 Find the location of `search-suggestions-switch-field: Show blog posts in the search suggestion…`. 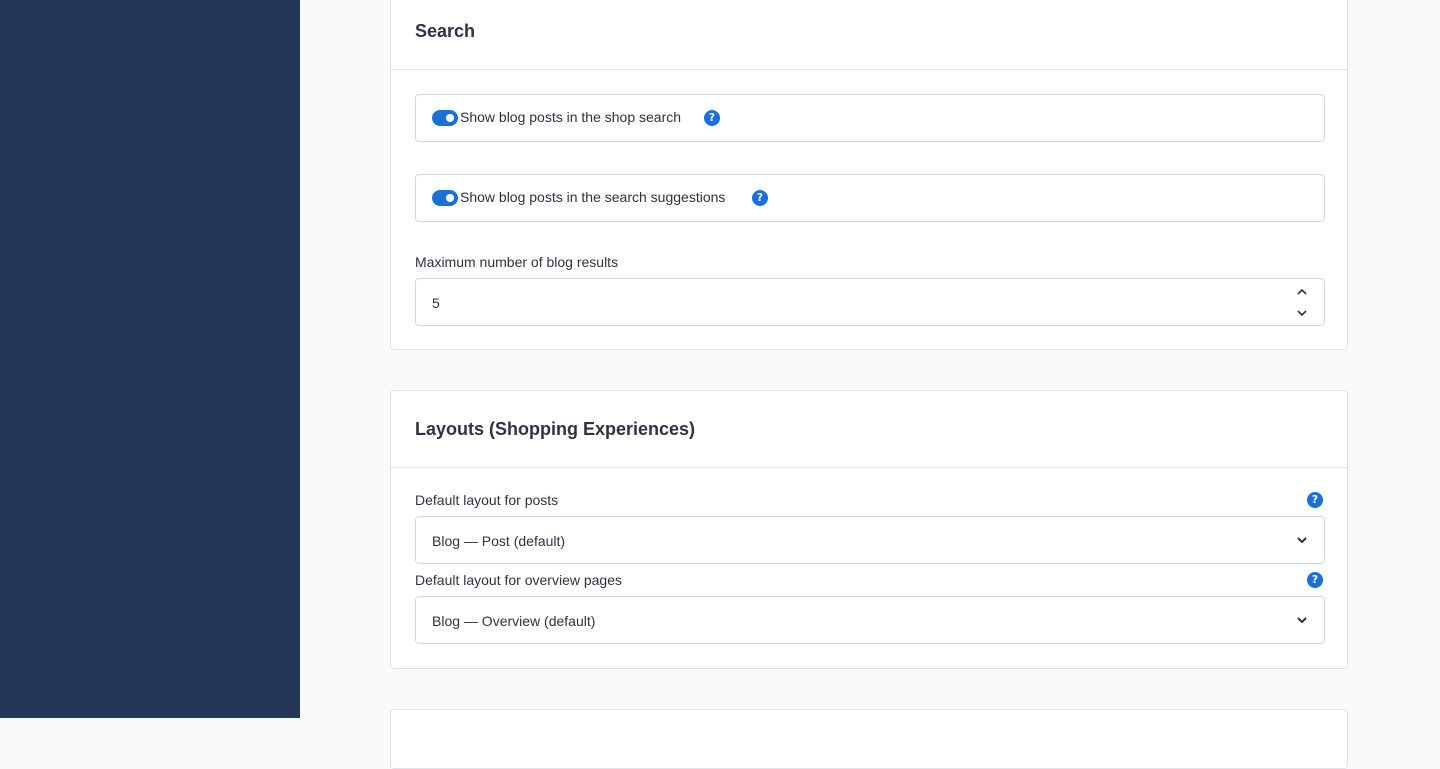

search-suggestions-switch-field: Show blog posts in the search suggestion… is located at coordinates (870, 198).